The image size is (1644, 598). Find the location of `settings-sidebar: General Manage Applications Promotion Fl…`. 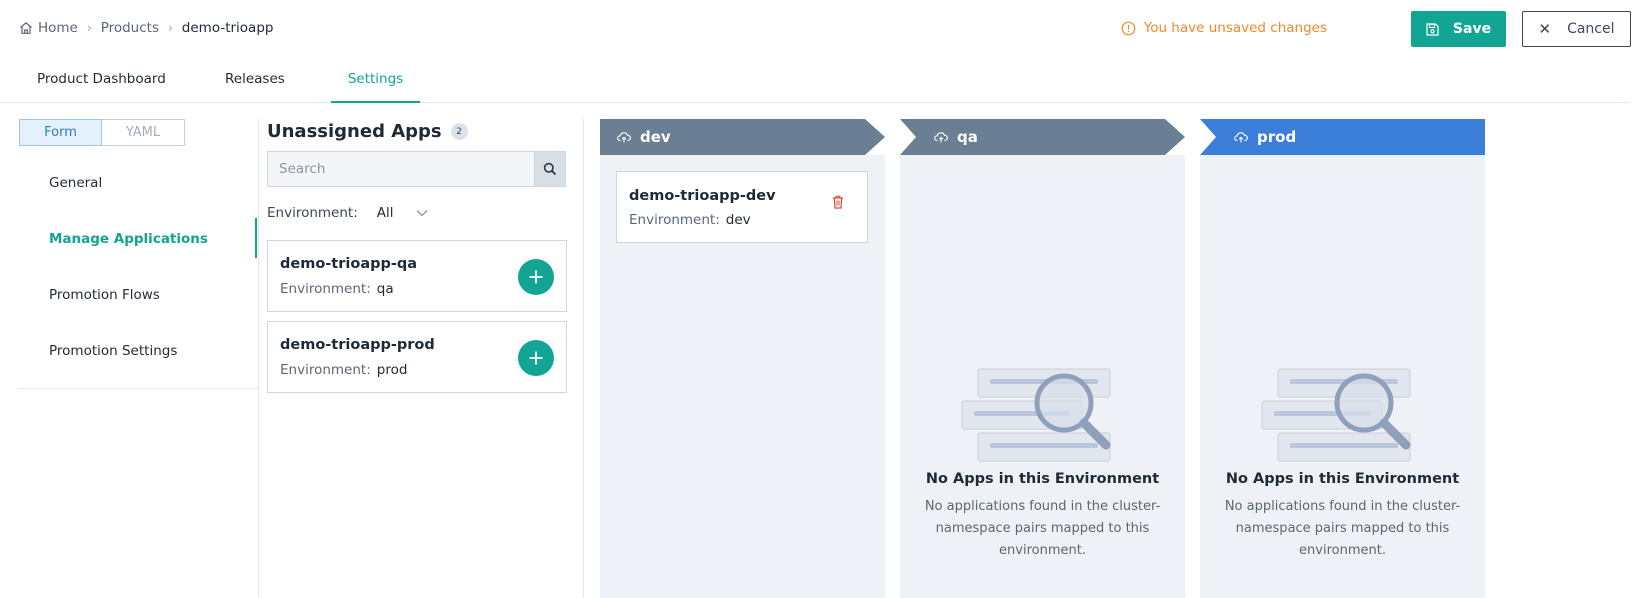

settings-sidebar: General Manage Applications Promotion Fl… is located at coordinates (138, 273).